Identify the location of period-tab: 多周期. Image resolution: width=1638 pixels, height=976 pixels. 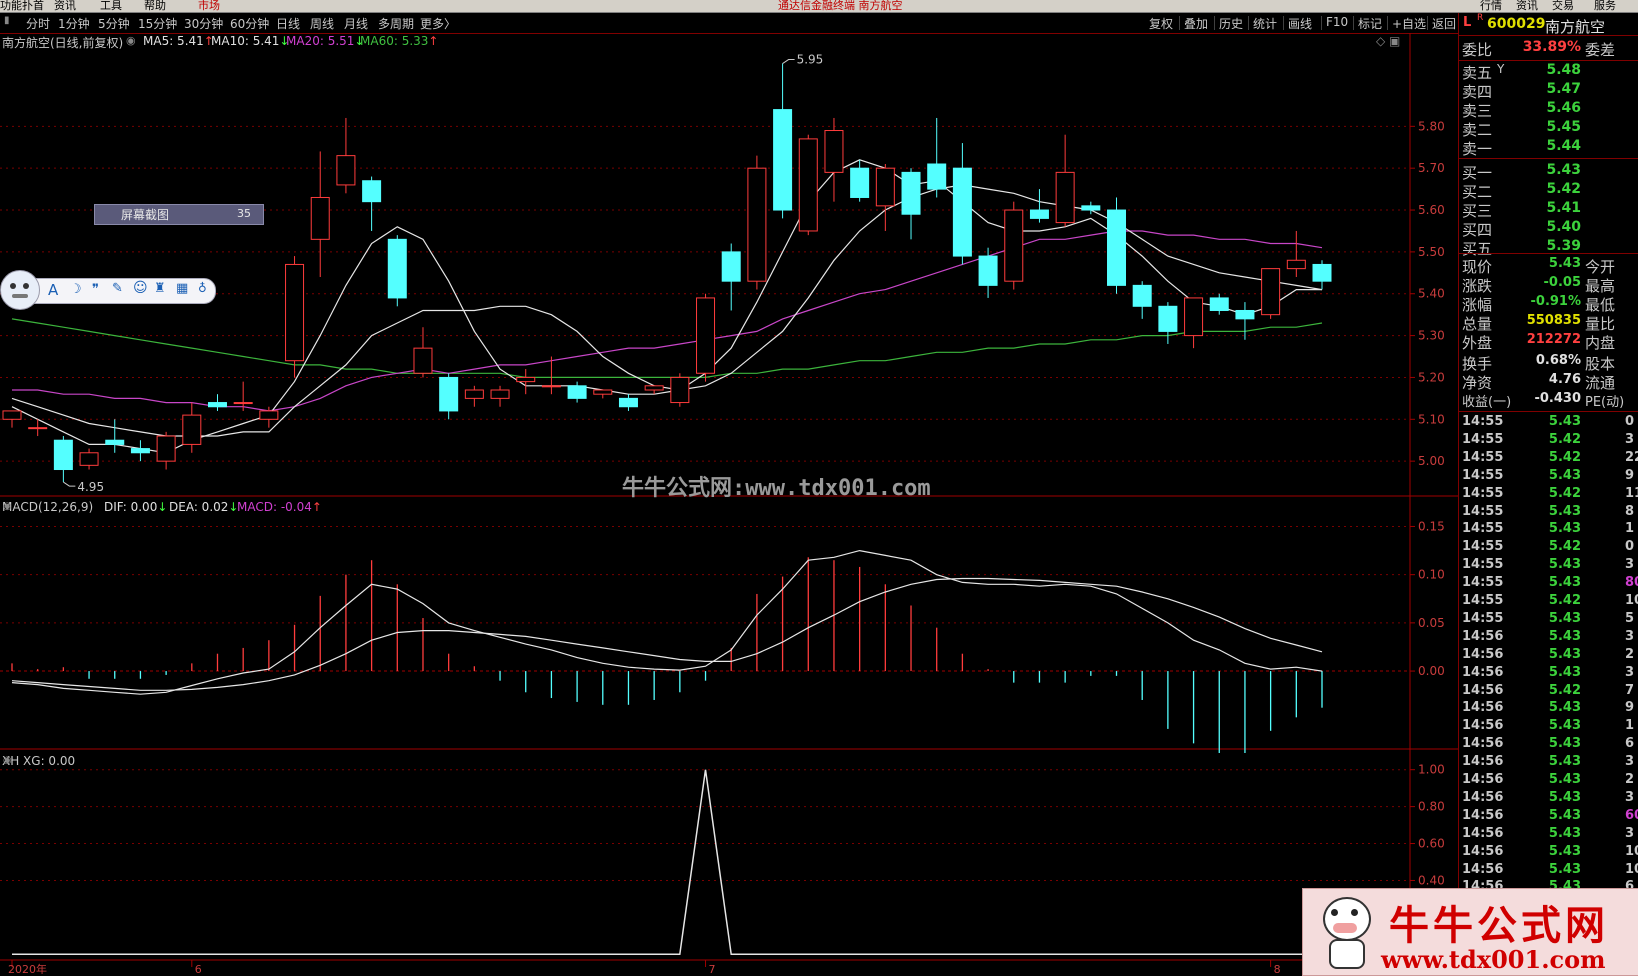
(396, 23).